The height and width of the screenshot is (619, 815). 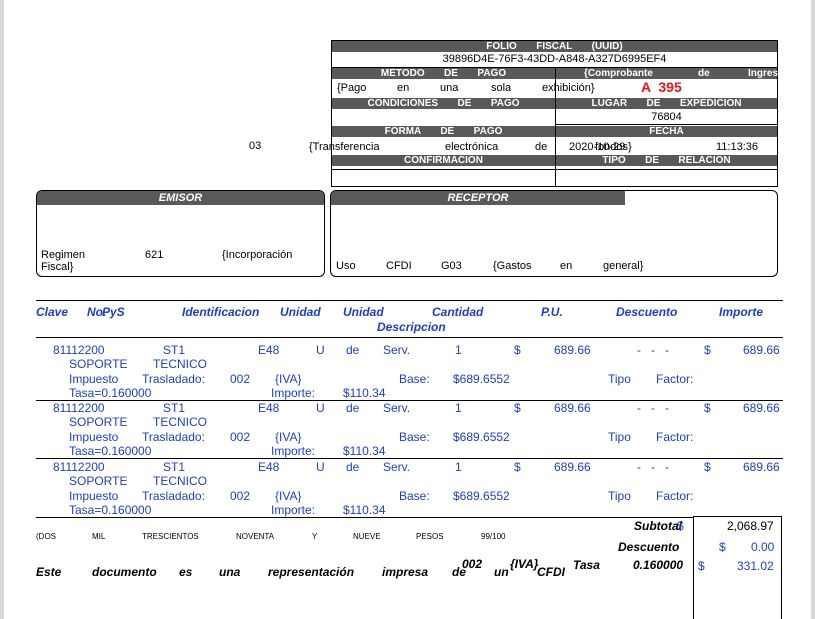 What do you see at coordinates (478, 198) in the screenshot?
I see `receptor-title: RECEPTOR` at bounding box center [478, 198].